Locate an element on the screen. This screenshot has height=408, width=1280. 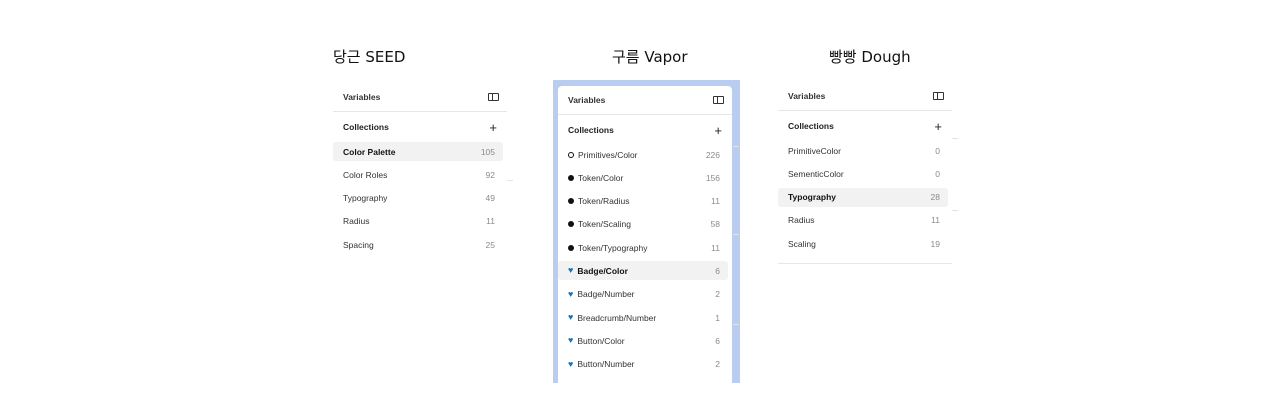
collection-item: PrimitiveColor 0 is located at coordinates (863, 150).